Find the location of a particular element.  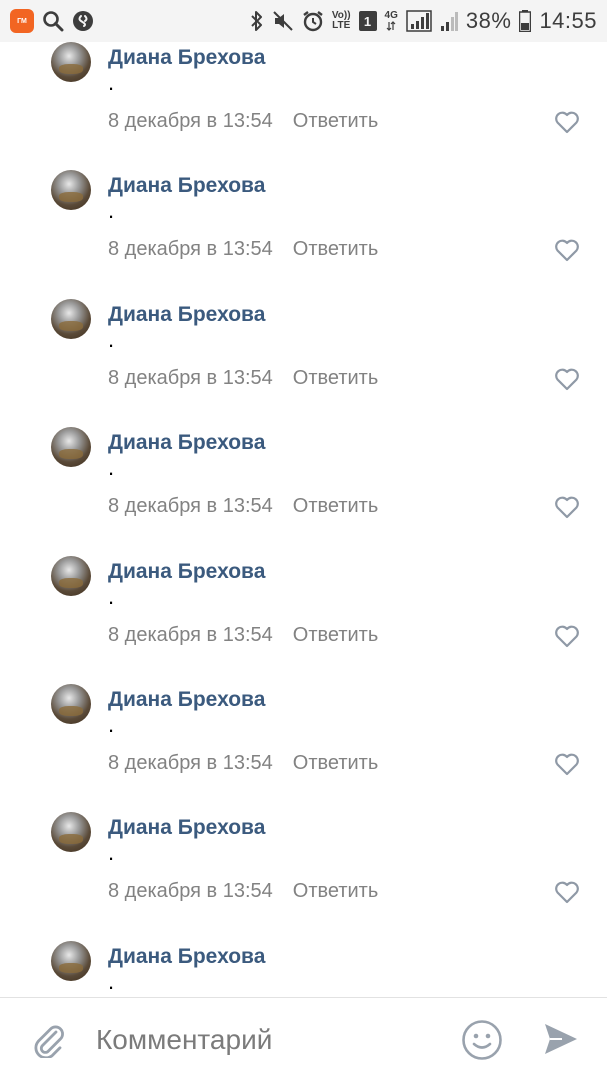

network-type-indicator: 4G is located at coordinates (391, 21).